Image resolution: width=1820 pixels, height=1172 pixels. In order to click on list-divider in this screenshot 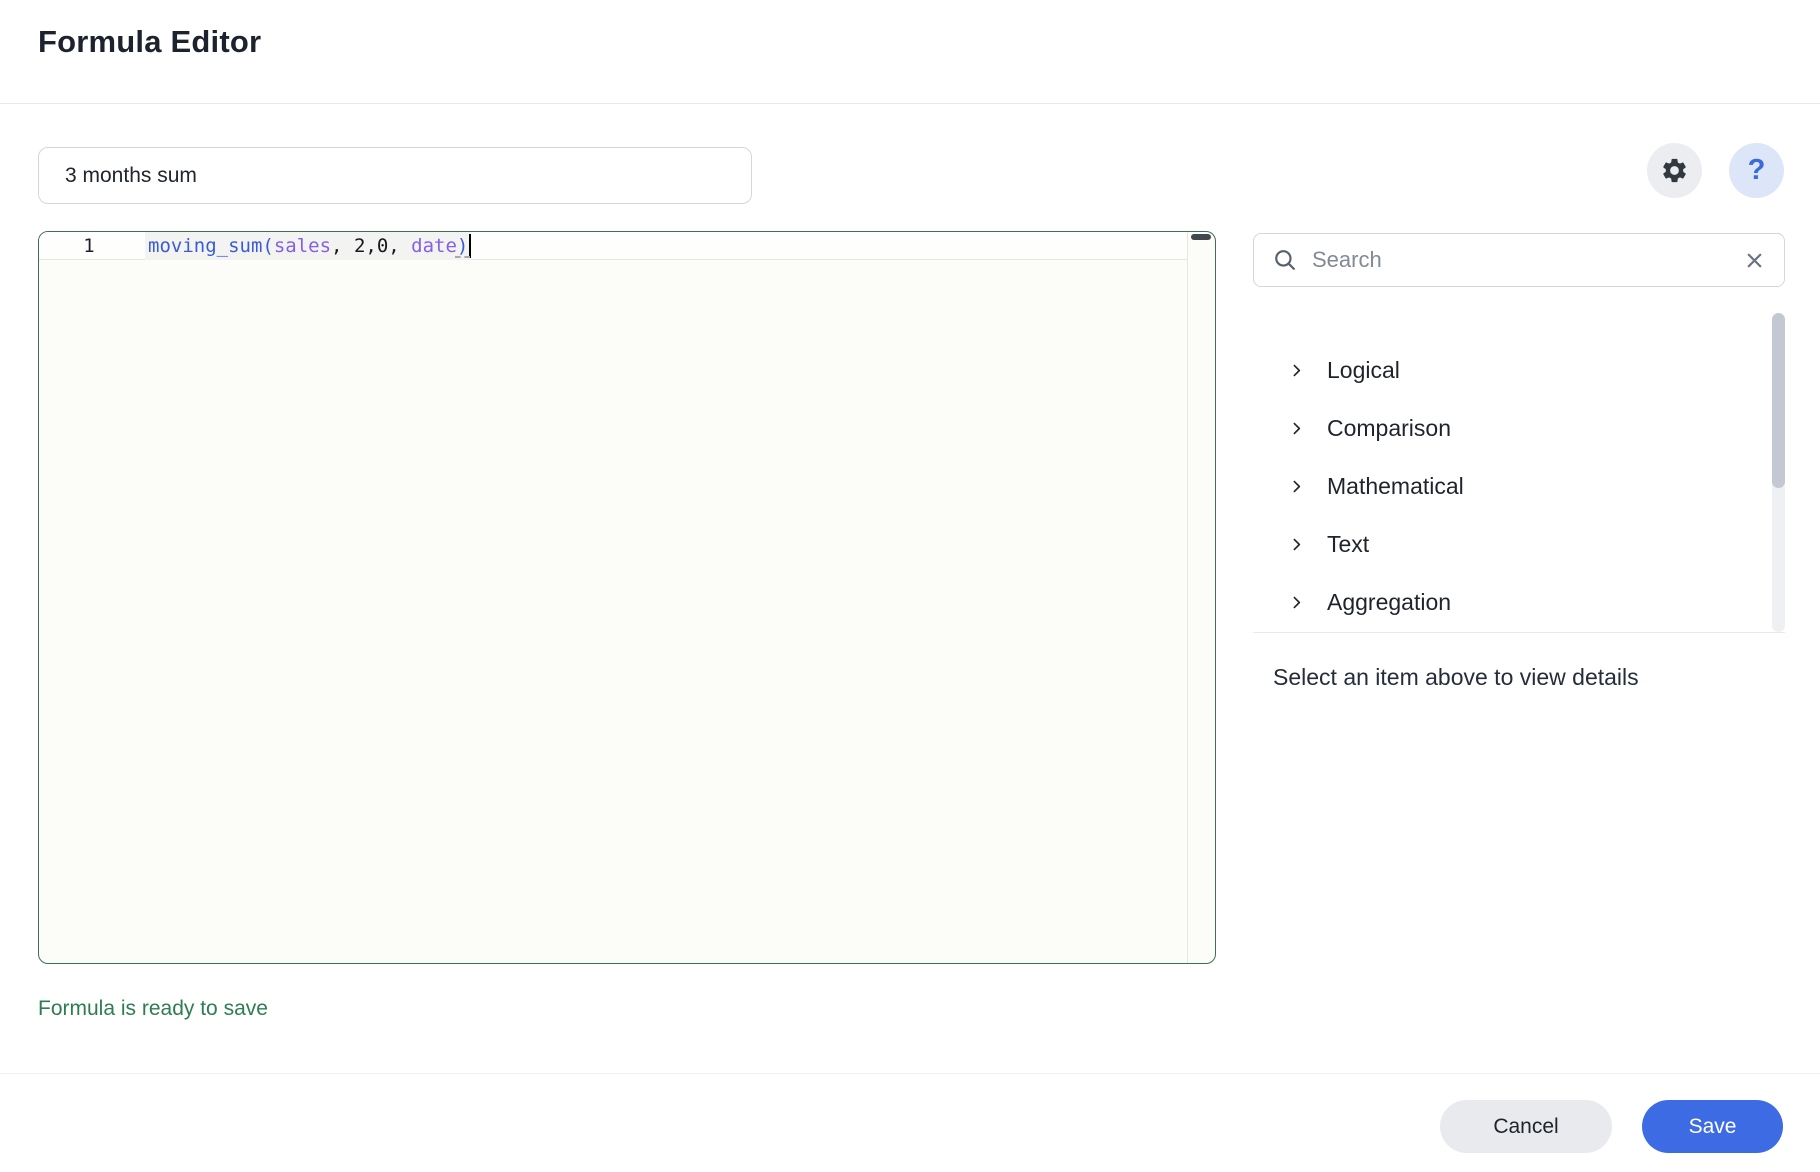, I will do `click(1519, 632)`.